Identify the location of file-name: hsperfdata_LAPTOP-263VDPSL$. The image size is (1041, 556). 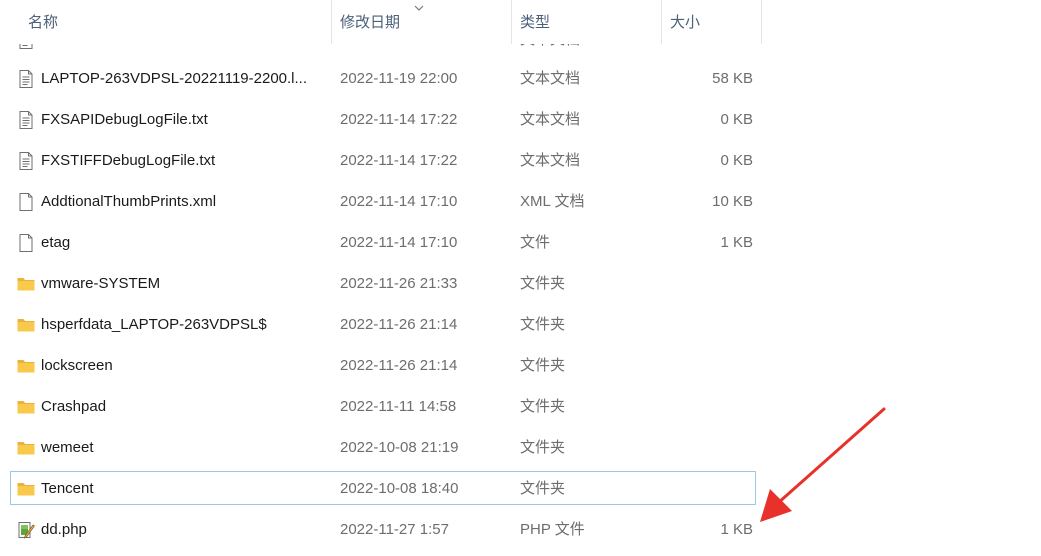
(154, 324).